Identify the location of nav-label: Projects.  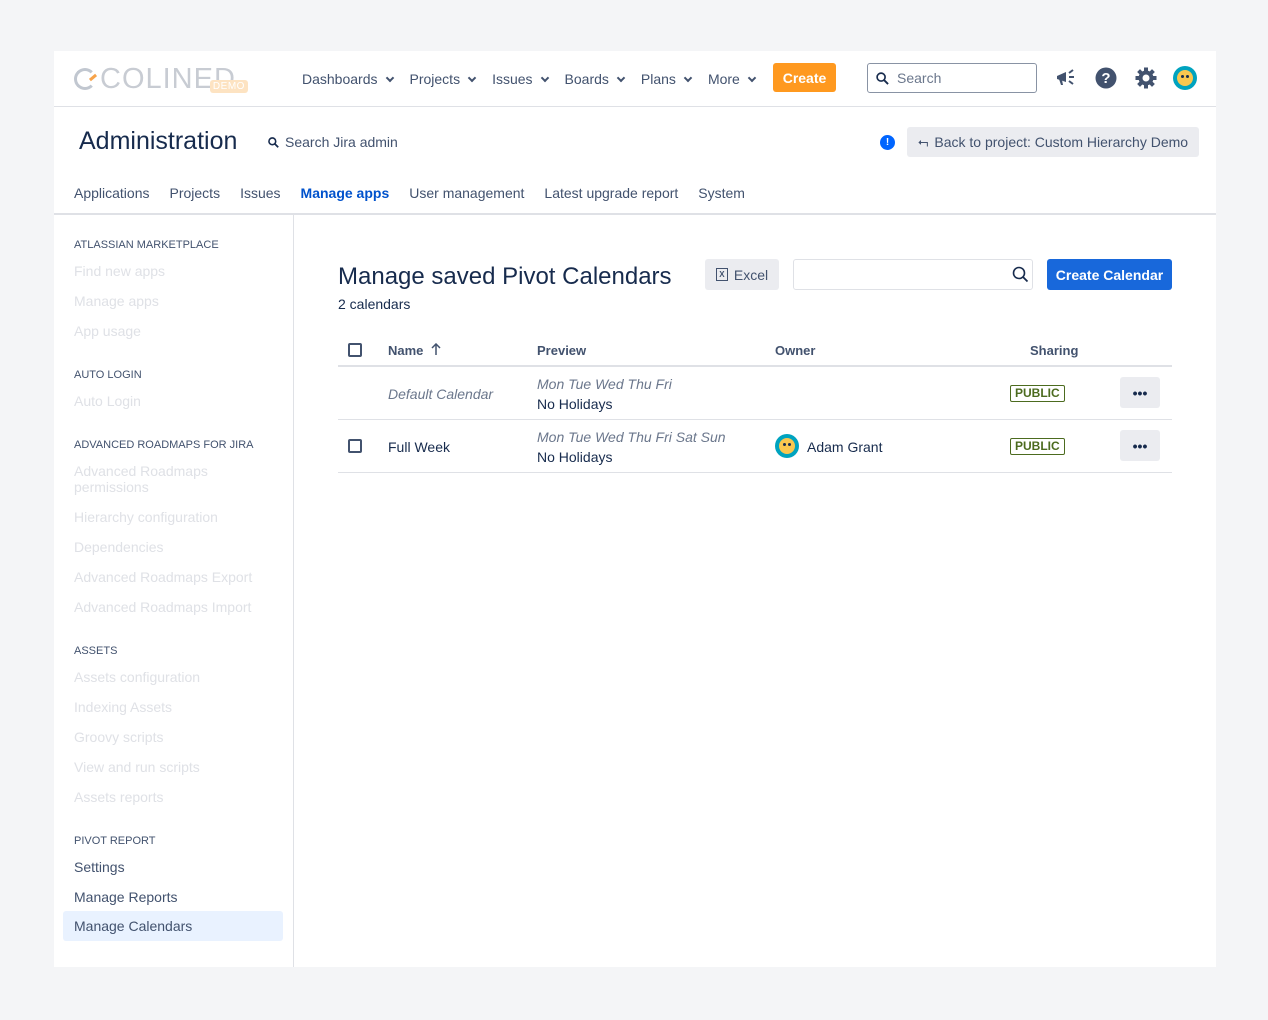
(435, 79).